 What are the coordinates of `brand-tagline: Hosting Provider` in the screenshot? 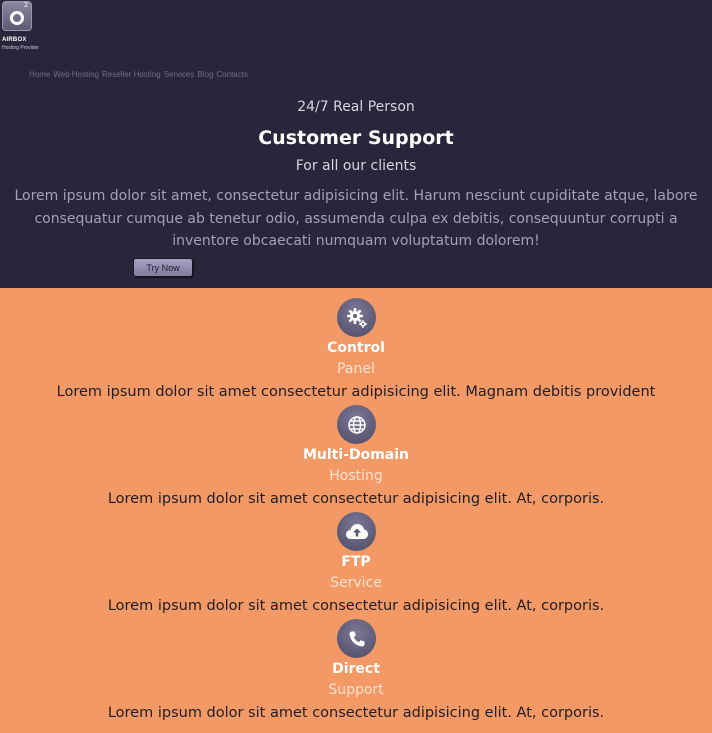 It's located at (20, 48).